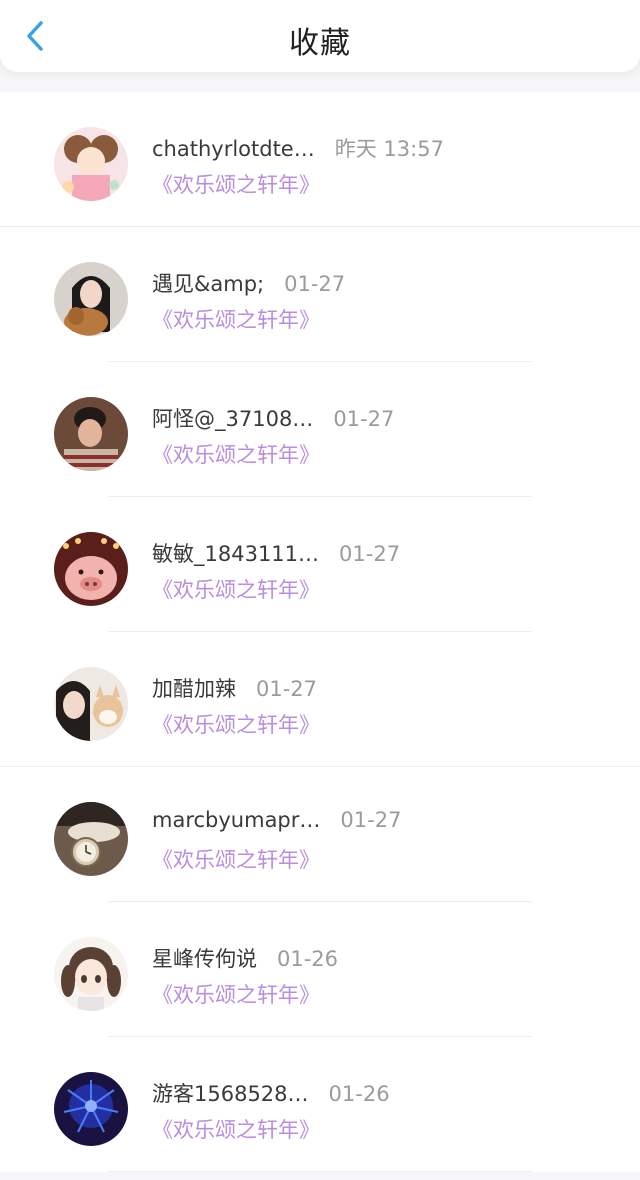  What do you see at coordinates (320, 699) in the screenshot?
I see `list-item: 加醋加辣 01-27 《欢乐颂之轩年》` at bounding box center [320, 699].